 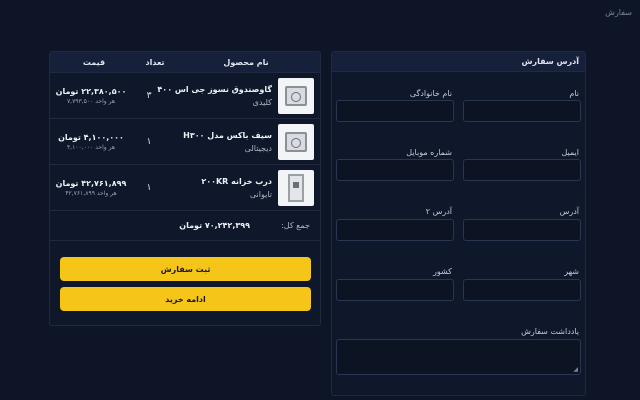 I want to click on email-input, so click(x=522, y=170).